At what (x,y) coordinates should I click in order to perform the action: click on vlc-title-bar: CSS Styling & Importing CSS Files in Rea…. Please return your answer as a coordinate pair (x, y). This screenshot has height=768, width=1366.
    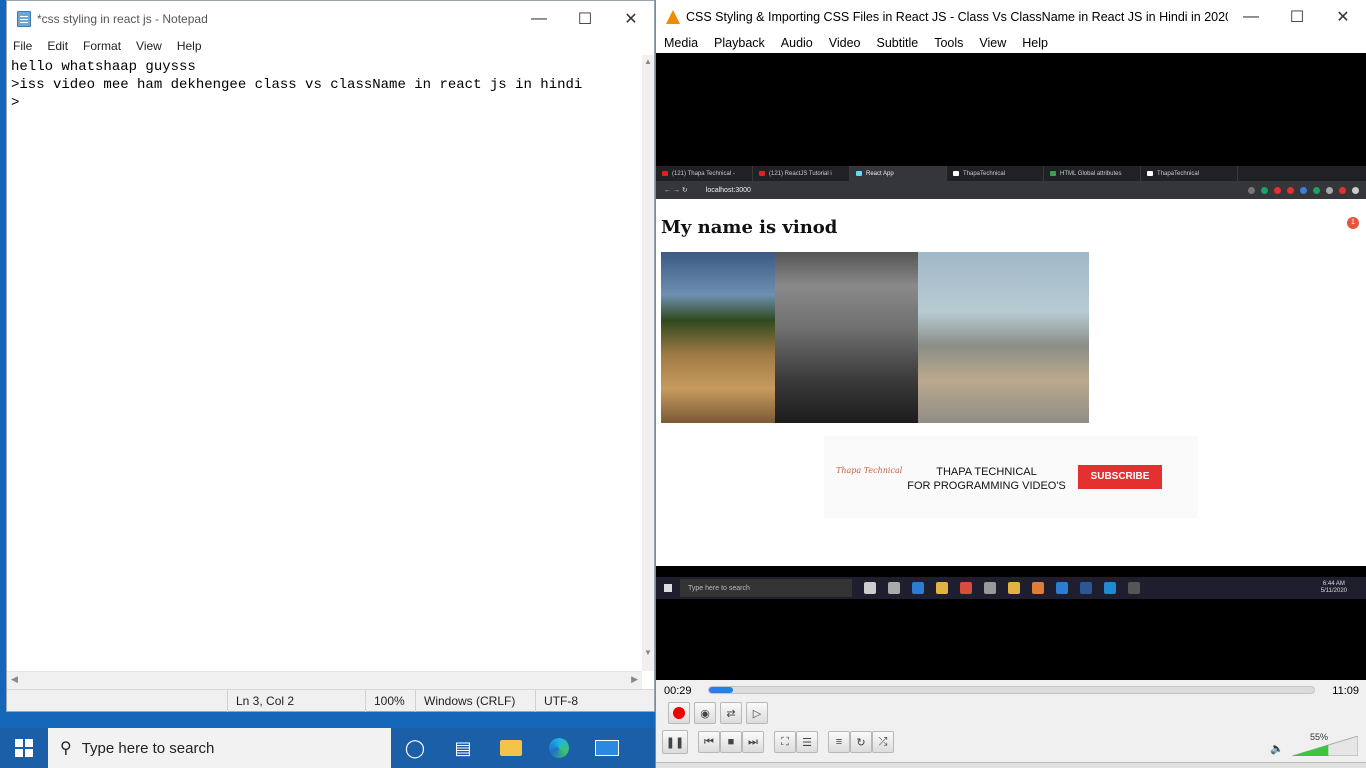
    Looking at the image, I should click on (1011, 16).